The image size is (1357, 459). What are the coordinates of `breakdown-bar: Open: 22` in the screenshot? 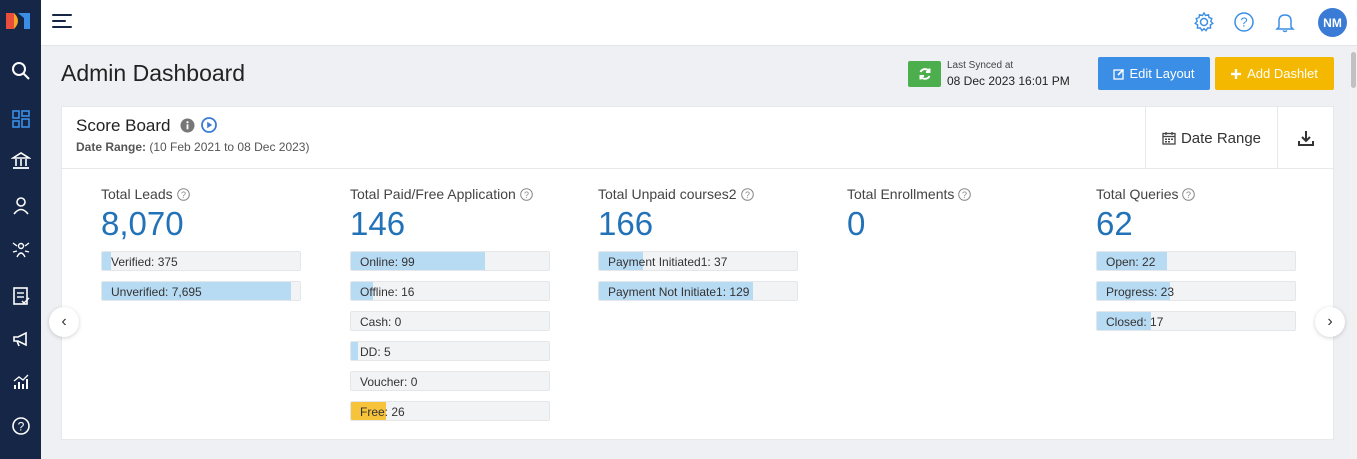 It's located at (1196, 261).